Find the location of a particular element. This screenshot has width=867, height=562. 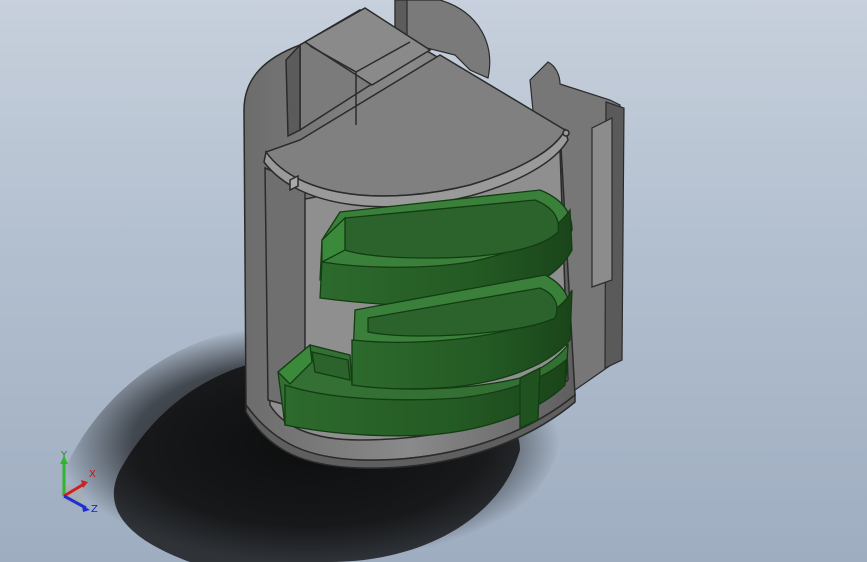

orientation-triad: Y X Z is located at coordinates (80, 485).